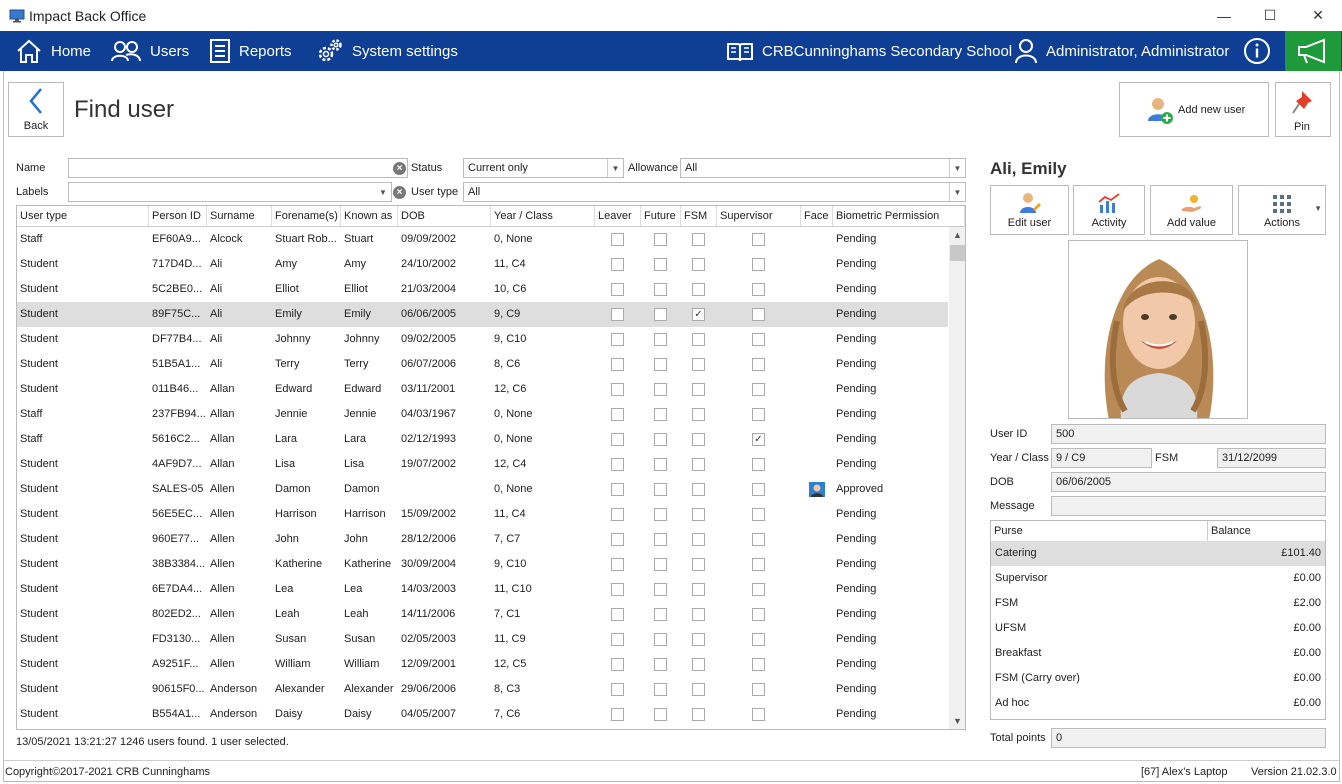 This screenshot has height=784, width=1342. I want to click on current-user-indicator: Administrator, Administrator, so click(1121, 51).